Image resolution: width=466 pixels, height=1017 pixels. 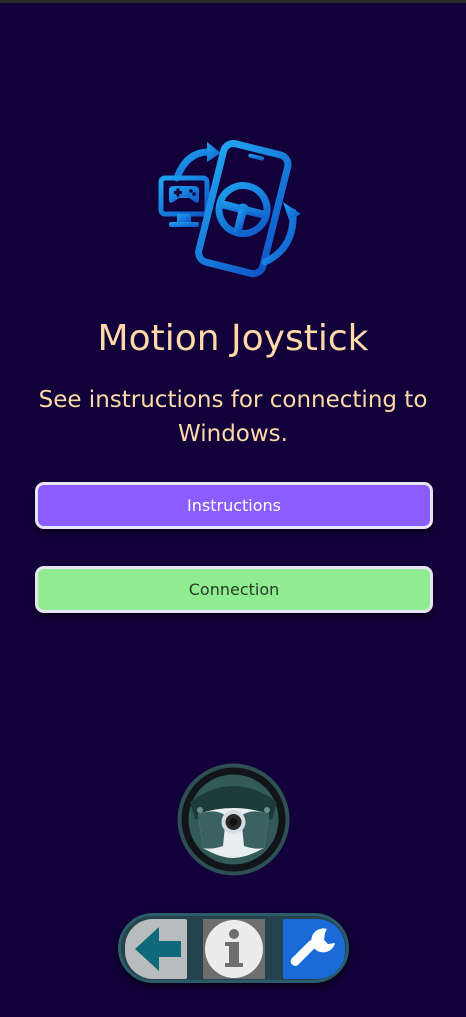 I want to click on wrench-icon, so click(x=312, y=947).